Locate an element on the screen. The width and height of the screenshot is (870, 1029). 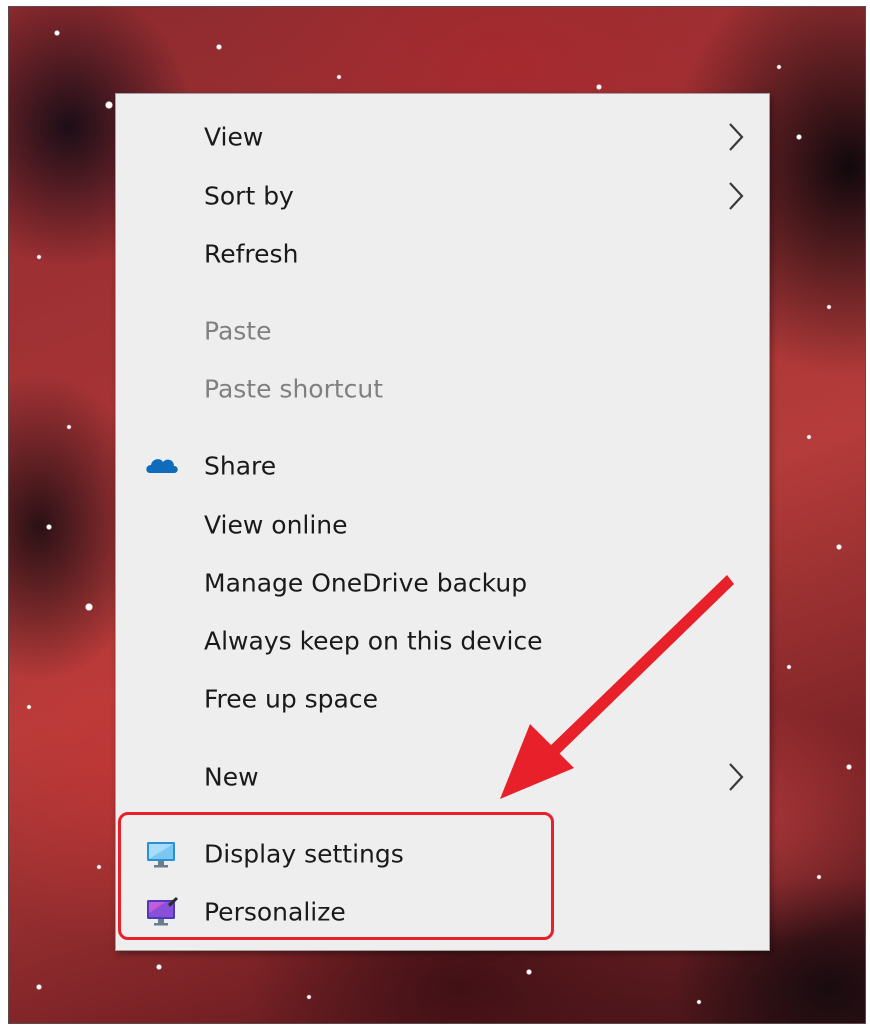
menu-item-refresh: Refresh is located at coordinates (442, 254).